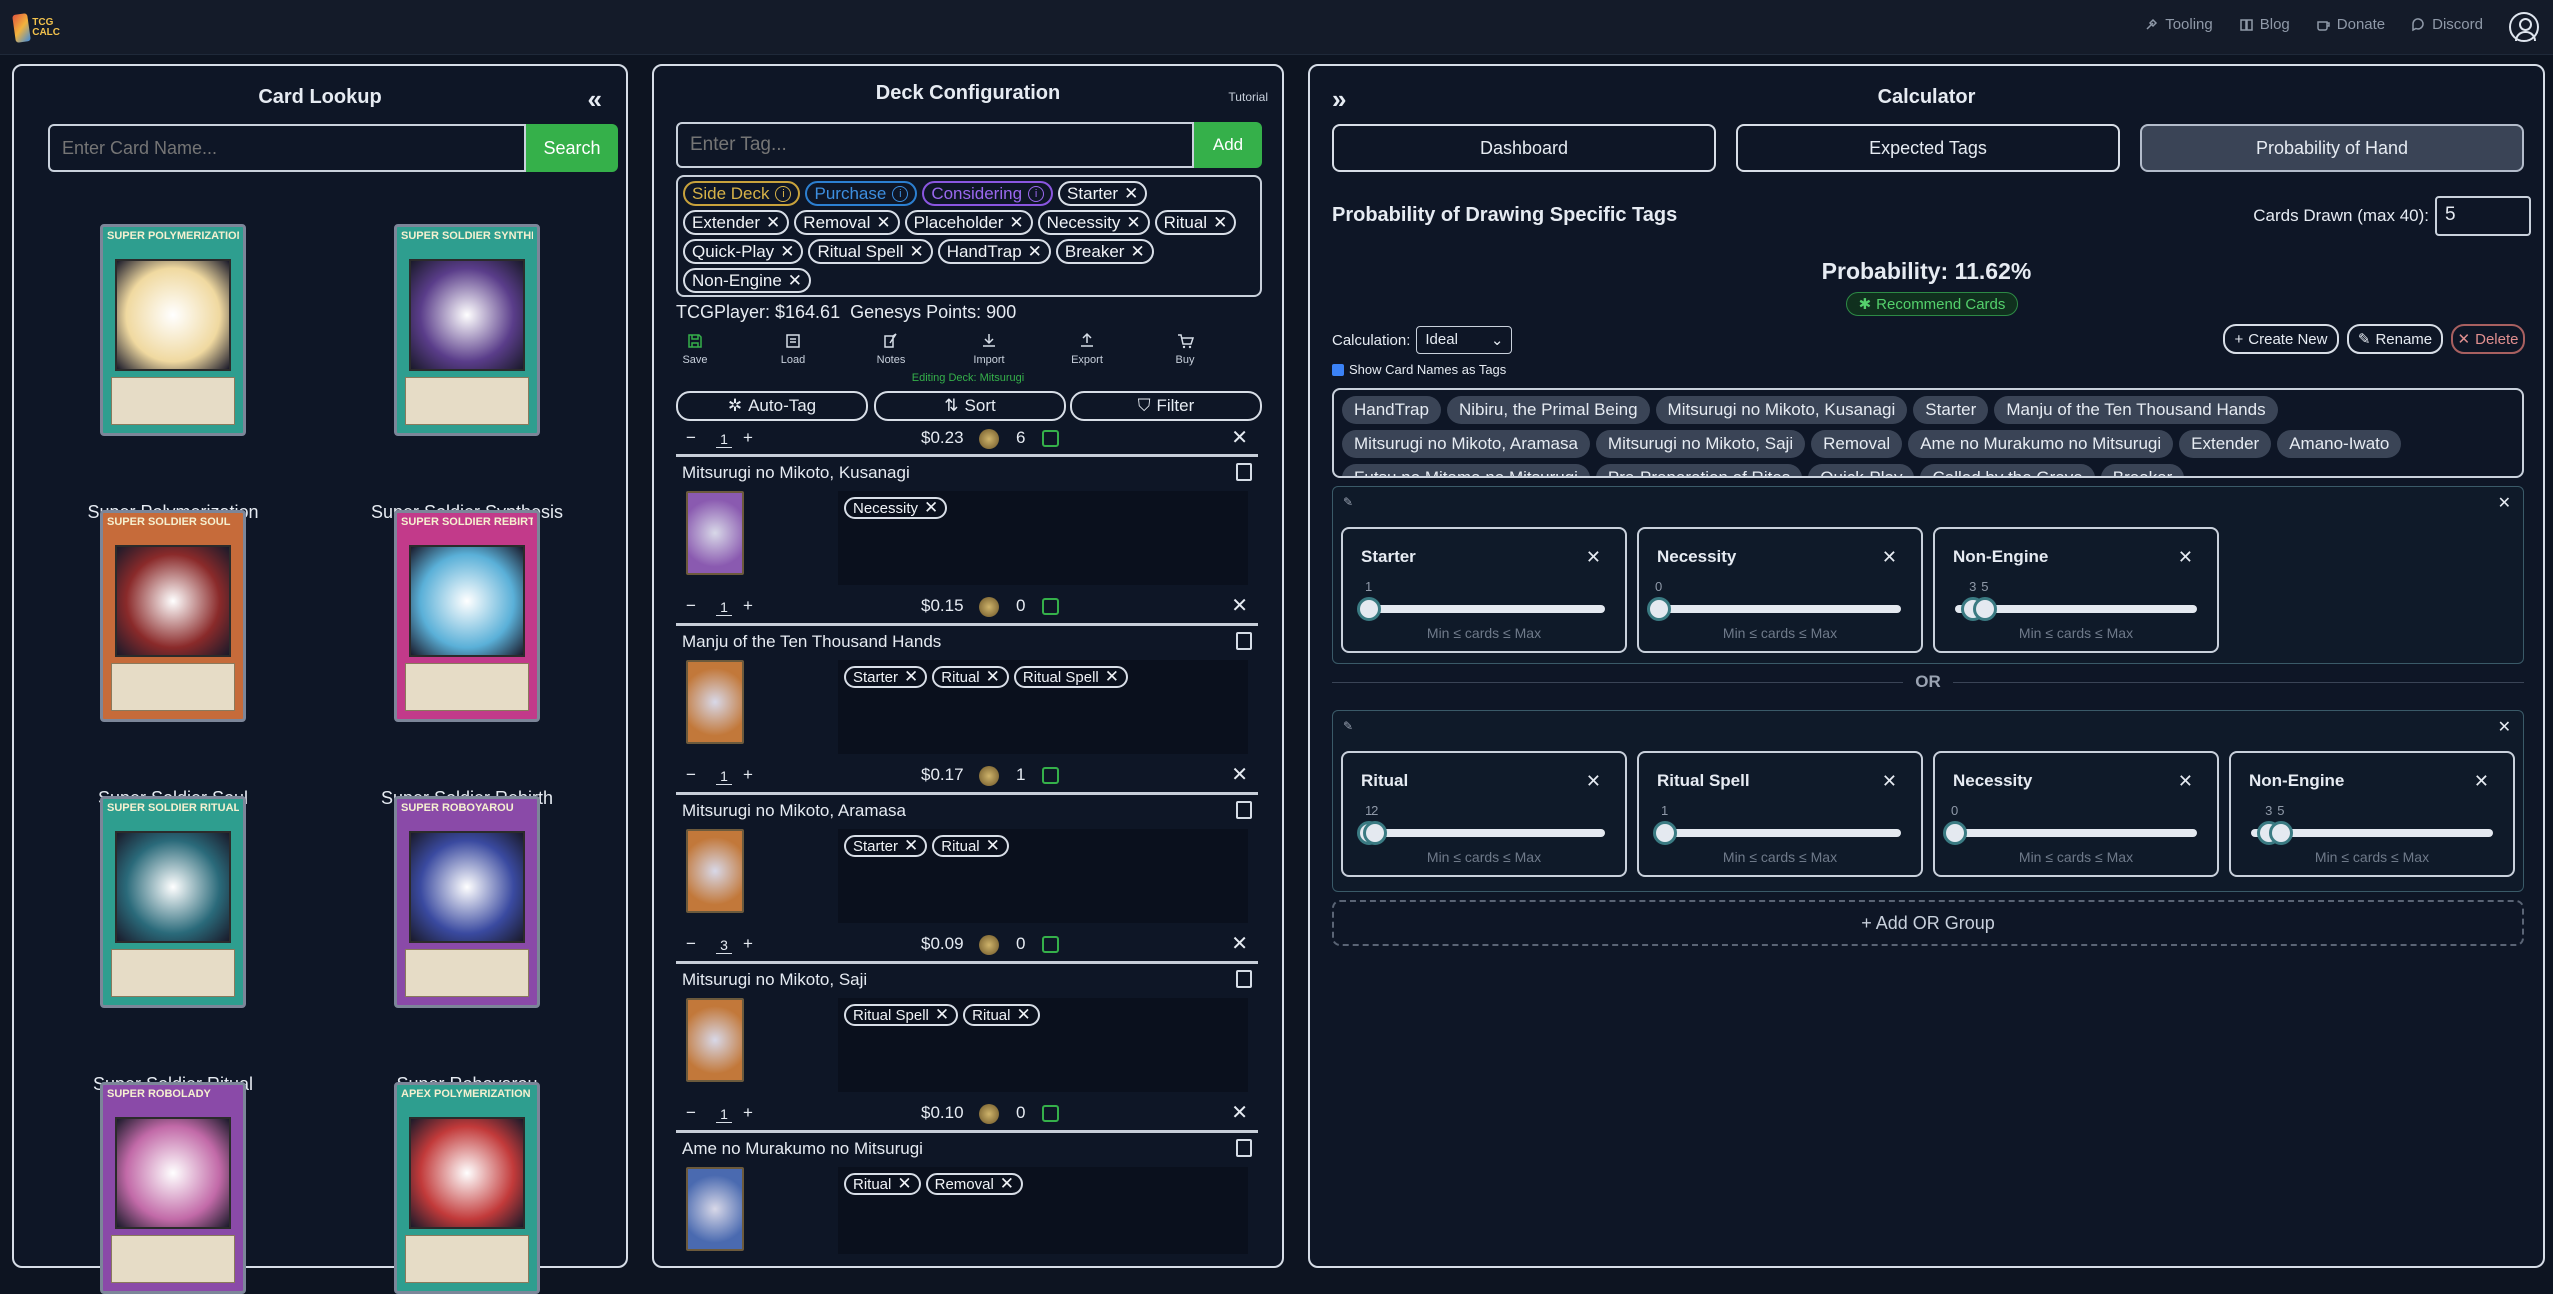 This screenshot has width=2553, height=1294. Describe the element at coordinates (2225, 444) in the screenshot. I see `available-tag-chip: Extender` at that location.